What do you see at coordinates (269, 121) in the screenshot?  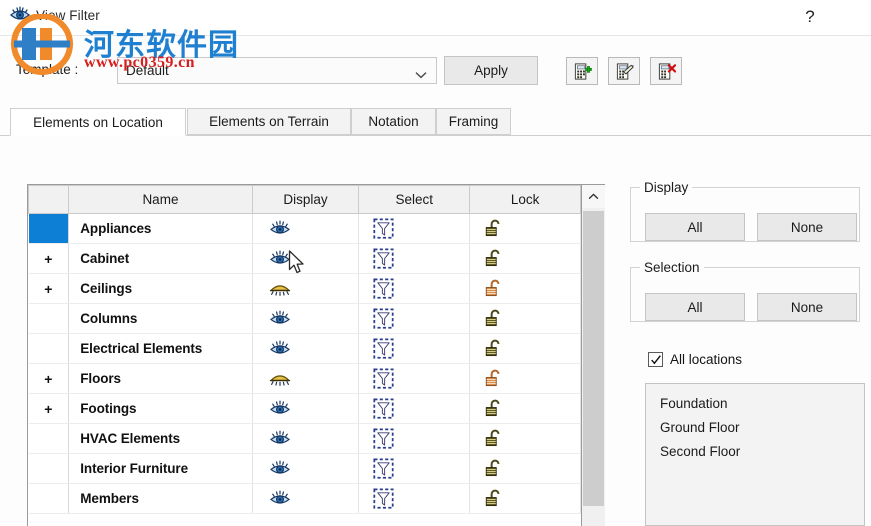 I see `tab-elements-on-terrain: Elements on Terrain` at bounding box center [269, 121].